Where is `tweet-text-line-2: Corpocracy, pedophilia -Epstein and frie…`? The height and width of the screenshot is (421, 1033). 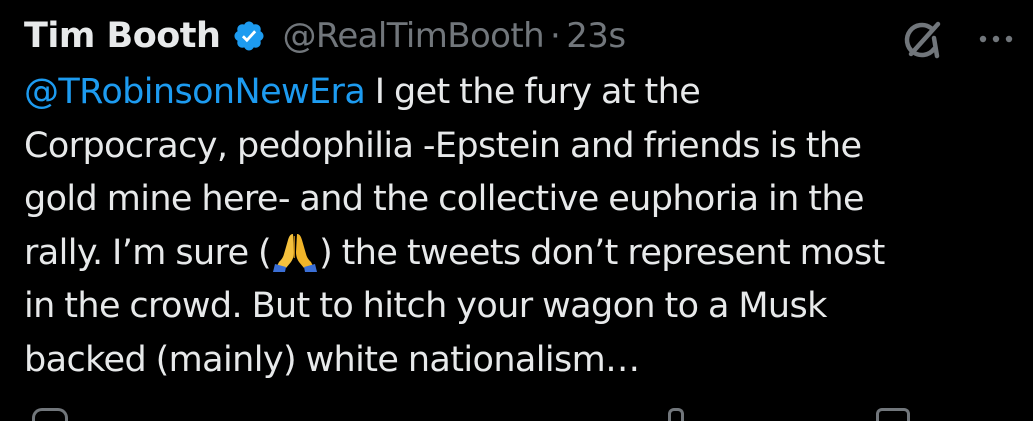
tweet-text-line-2: Corpocracy, pedophilia -Epstein and frie… is located at coordinates (443, 145).